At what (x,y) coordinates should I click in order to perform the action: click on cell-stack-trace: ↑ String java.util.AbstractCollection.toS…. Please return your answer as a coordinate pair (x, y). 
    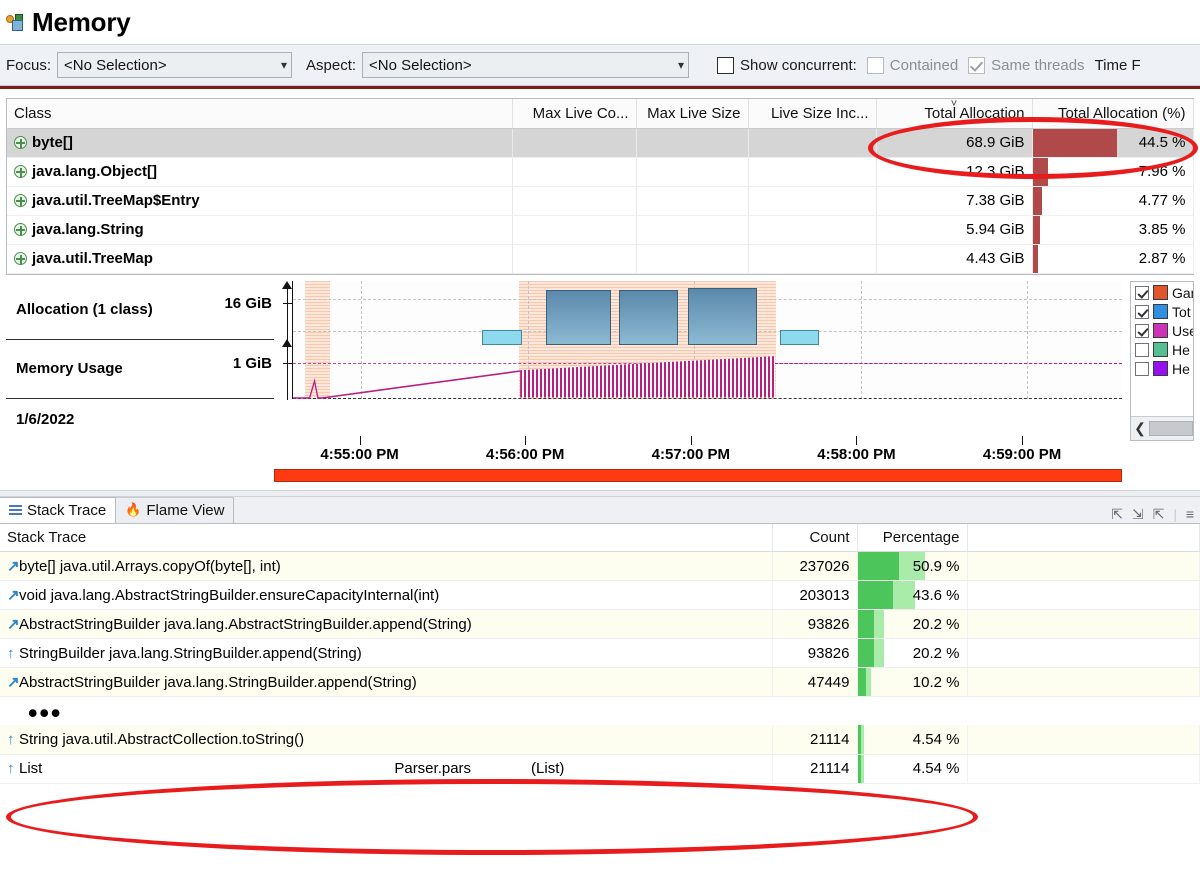
    Looking at the image, I should click on (386, 740).